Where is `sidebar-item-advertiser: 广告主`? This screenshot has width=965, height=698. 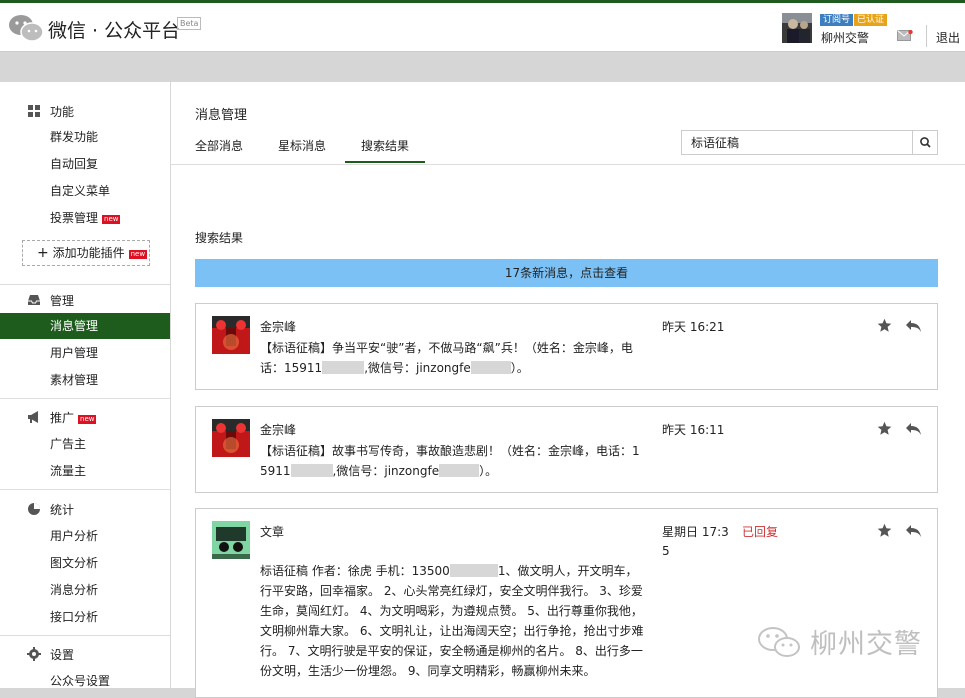
sidebar-item-advertiser: 广告主 is located at coordinates (85, 444).